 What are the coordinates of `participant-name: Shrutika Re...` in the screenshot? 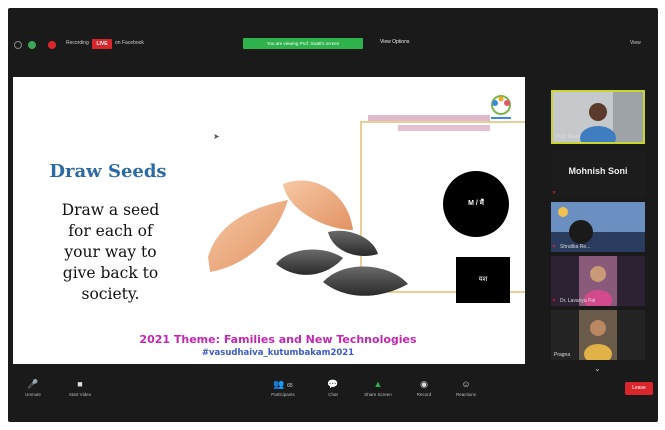 It's located at (575, 247).